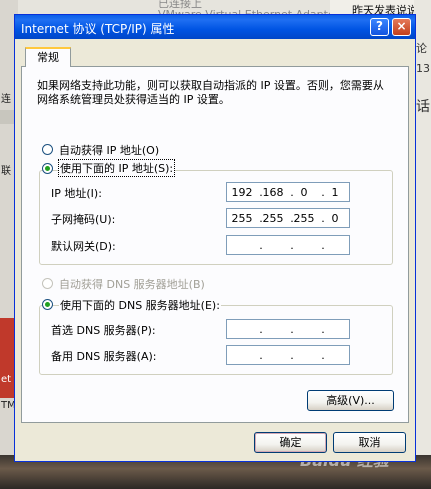 Image resolution: width=431 pixels, height=489 pixels. What do you see at coordinates (47, 283) in the screenshot?
I see `auto-dns-radio` at bounding box center [47, 283].